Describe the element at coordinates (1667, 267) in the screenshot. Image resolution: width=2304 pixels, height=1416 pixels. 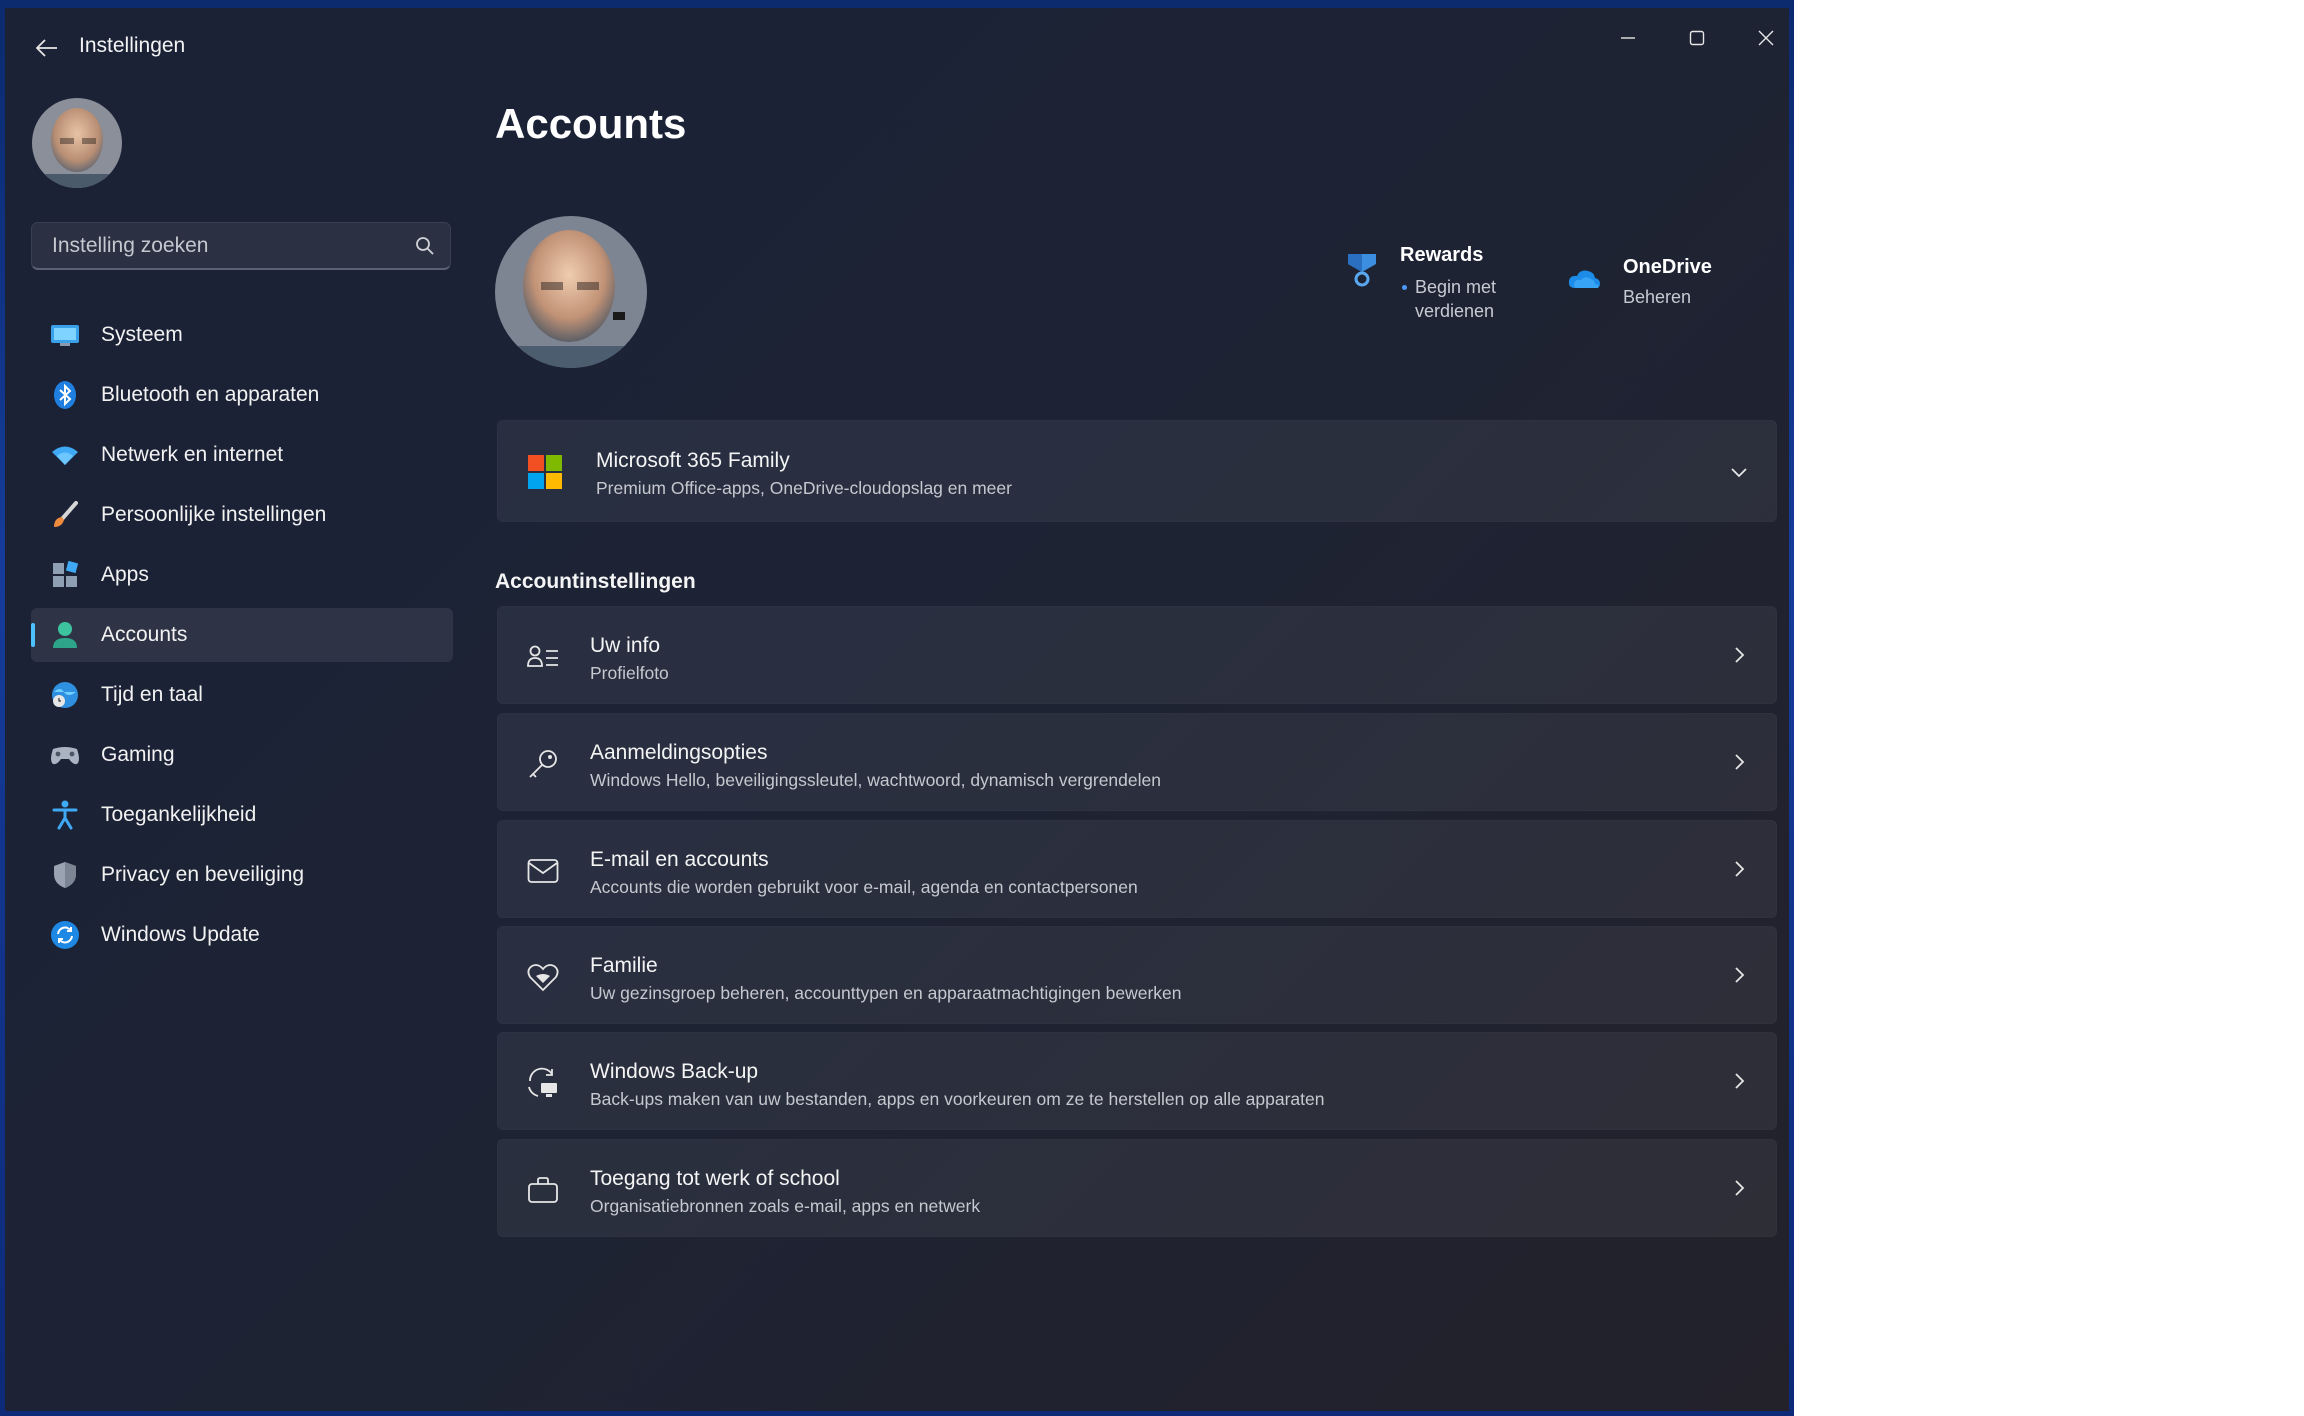
I see `onedrive-title: OneDrive` at that location.